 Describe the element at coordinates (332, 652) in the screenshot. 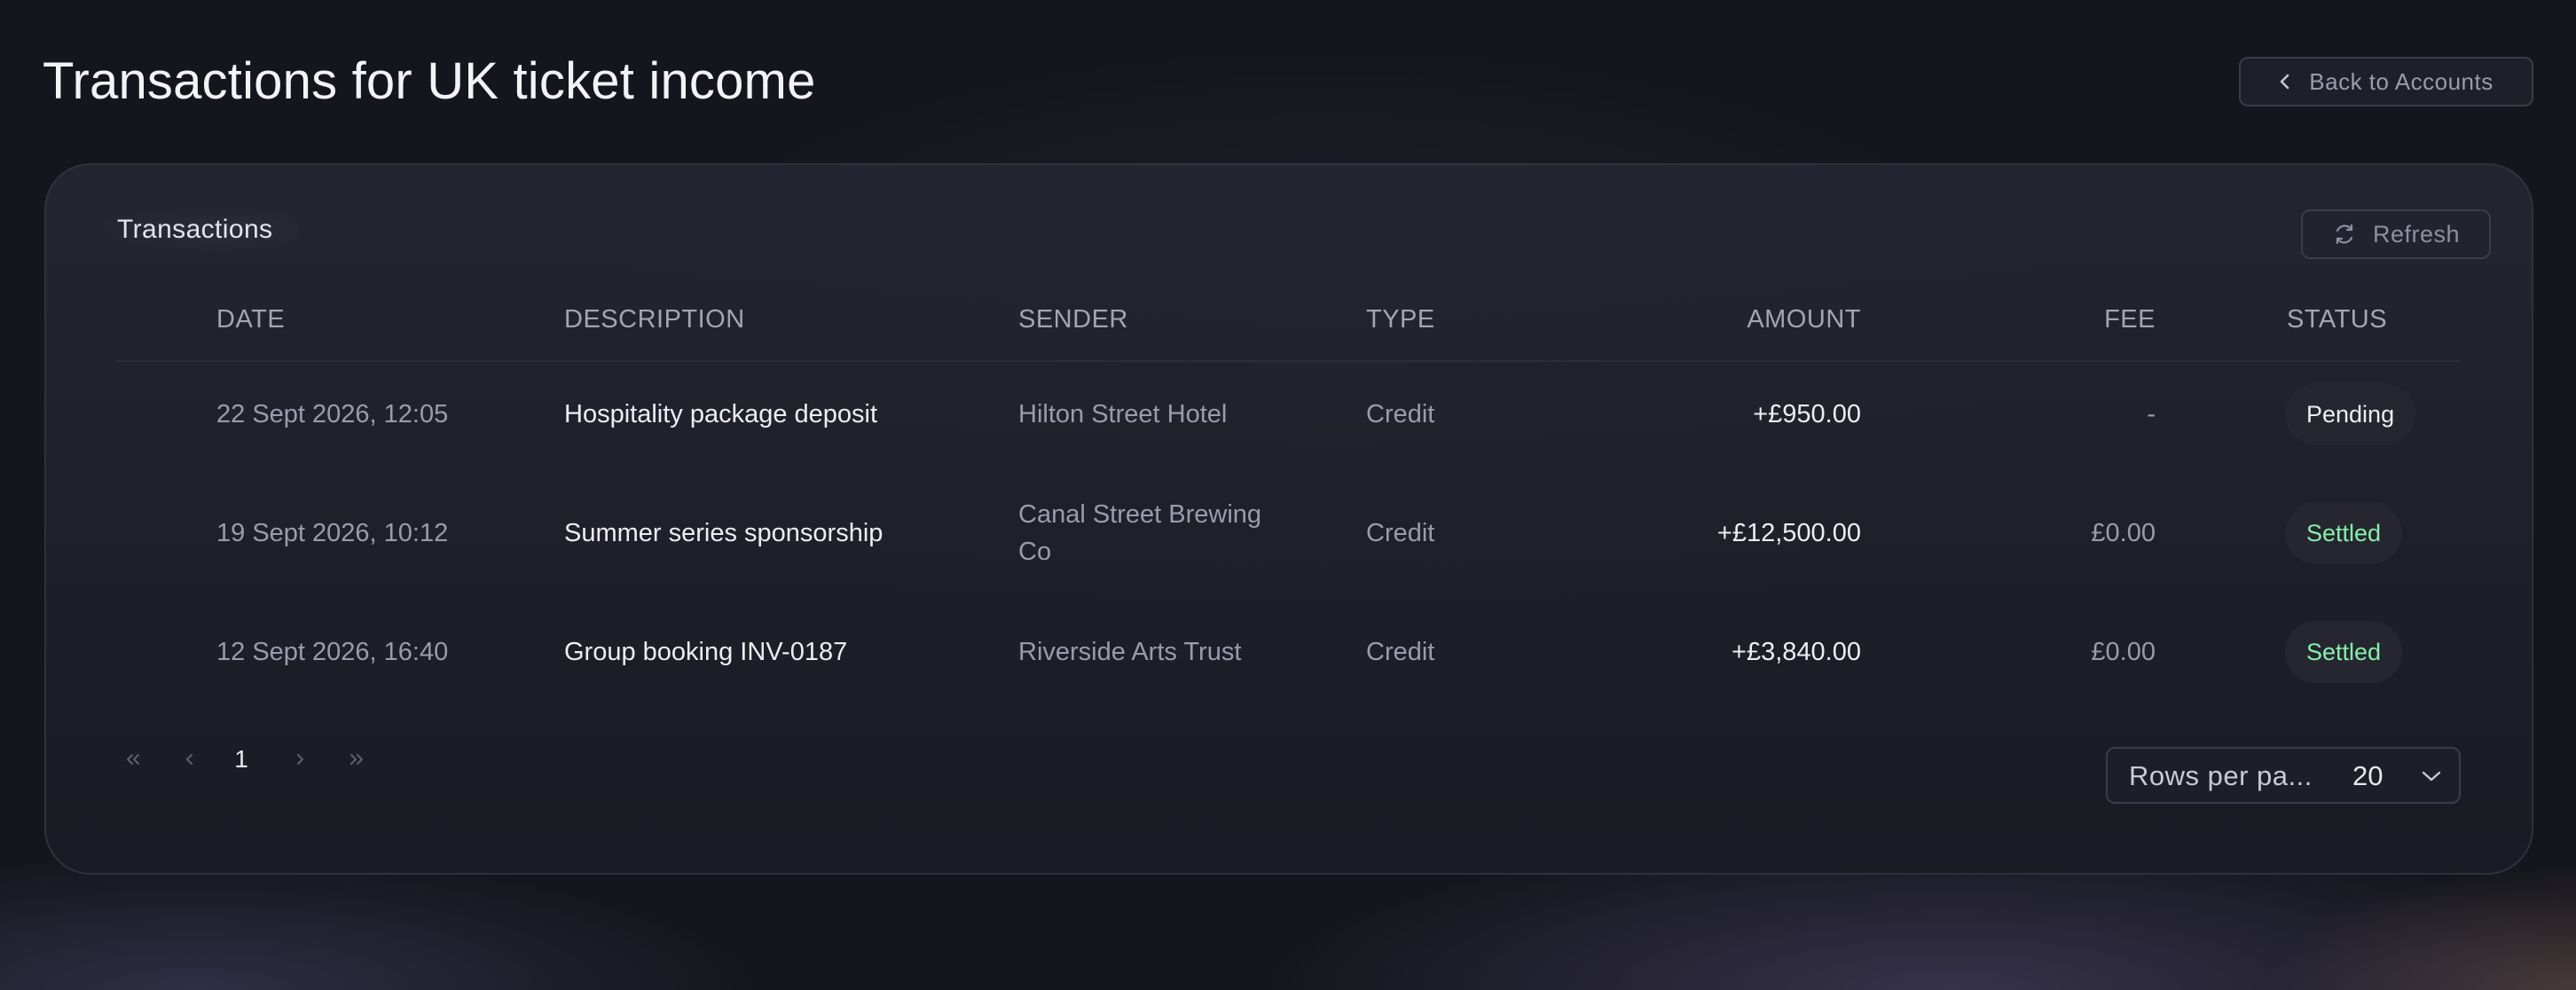

I see `cell-date: 12 Sept 2026, 16:40` at that location.